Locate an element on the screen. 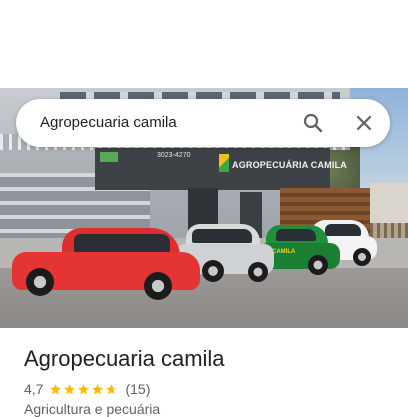 The image size is (408, 417). review-count: (15) is located at coordinates (137, 389).